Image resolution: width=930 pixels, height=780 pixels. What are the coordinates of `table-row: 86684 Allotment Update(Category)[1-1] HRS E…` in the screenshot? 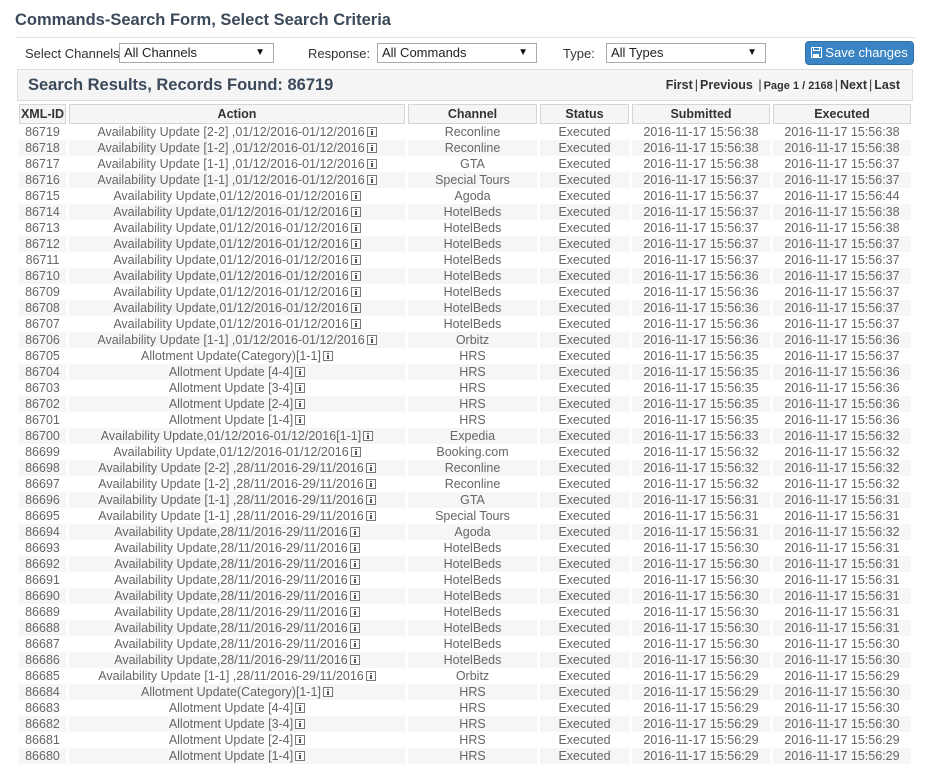 It's located at (465, 692).